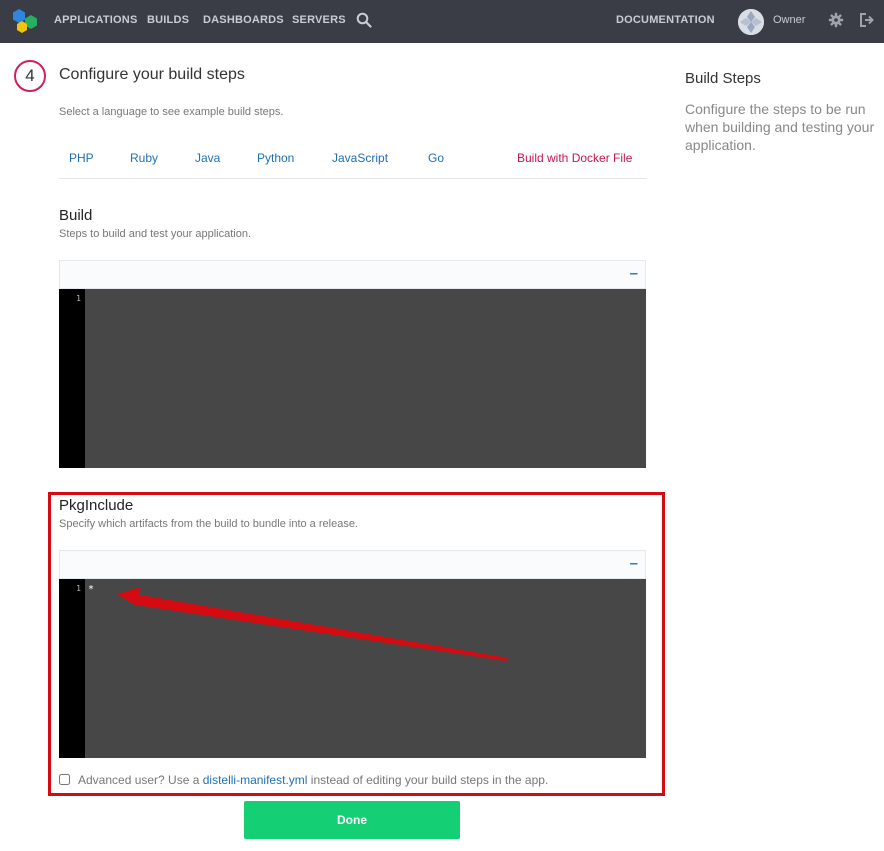 The image size is (884, 851). What do you see at coordinates (364, 20) in the screenshot?
I see `search-icon` at bounding box center [364, 20].